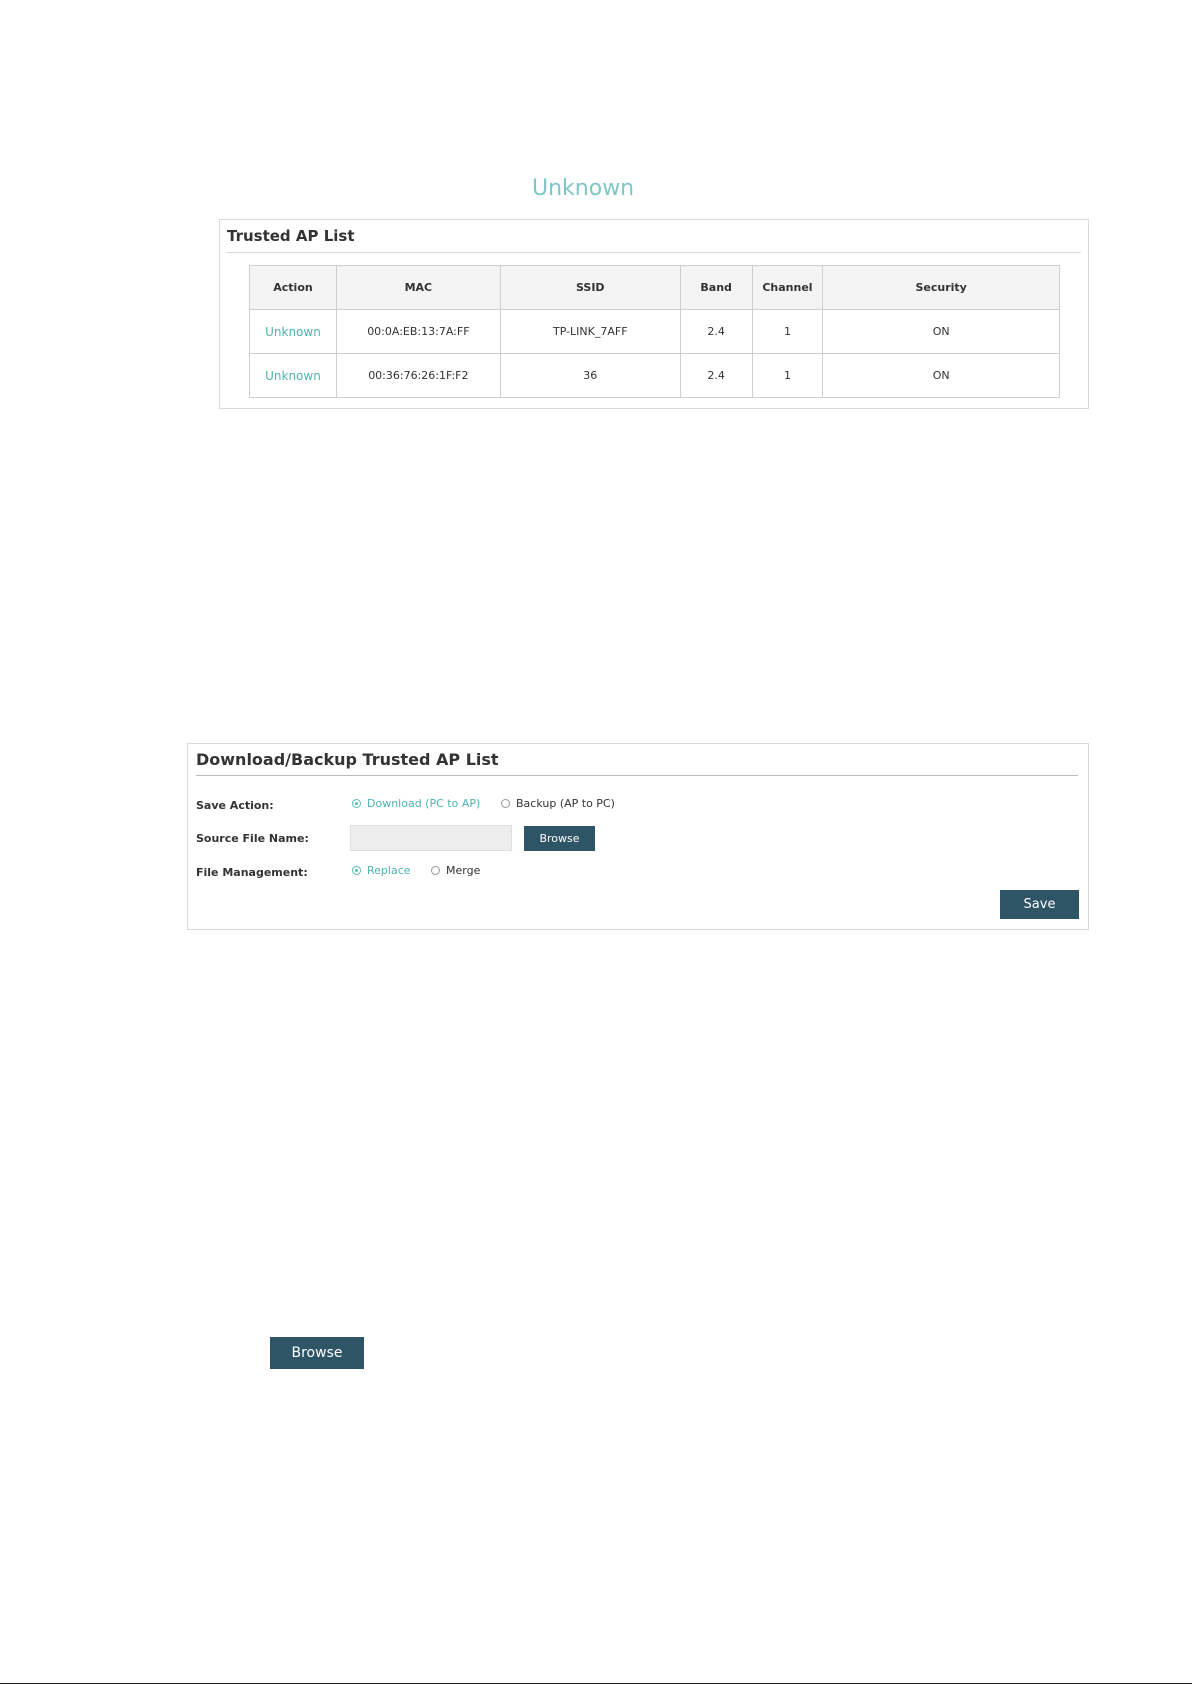 The width and height of the screenshot is (1192, 1685). What do you see at coordinates (565, 803) in the screenshot?
I see `radio-label: Backup (AP to PC)` at bounding box center [565, 803].